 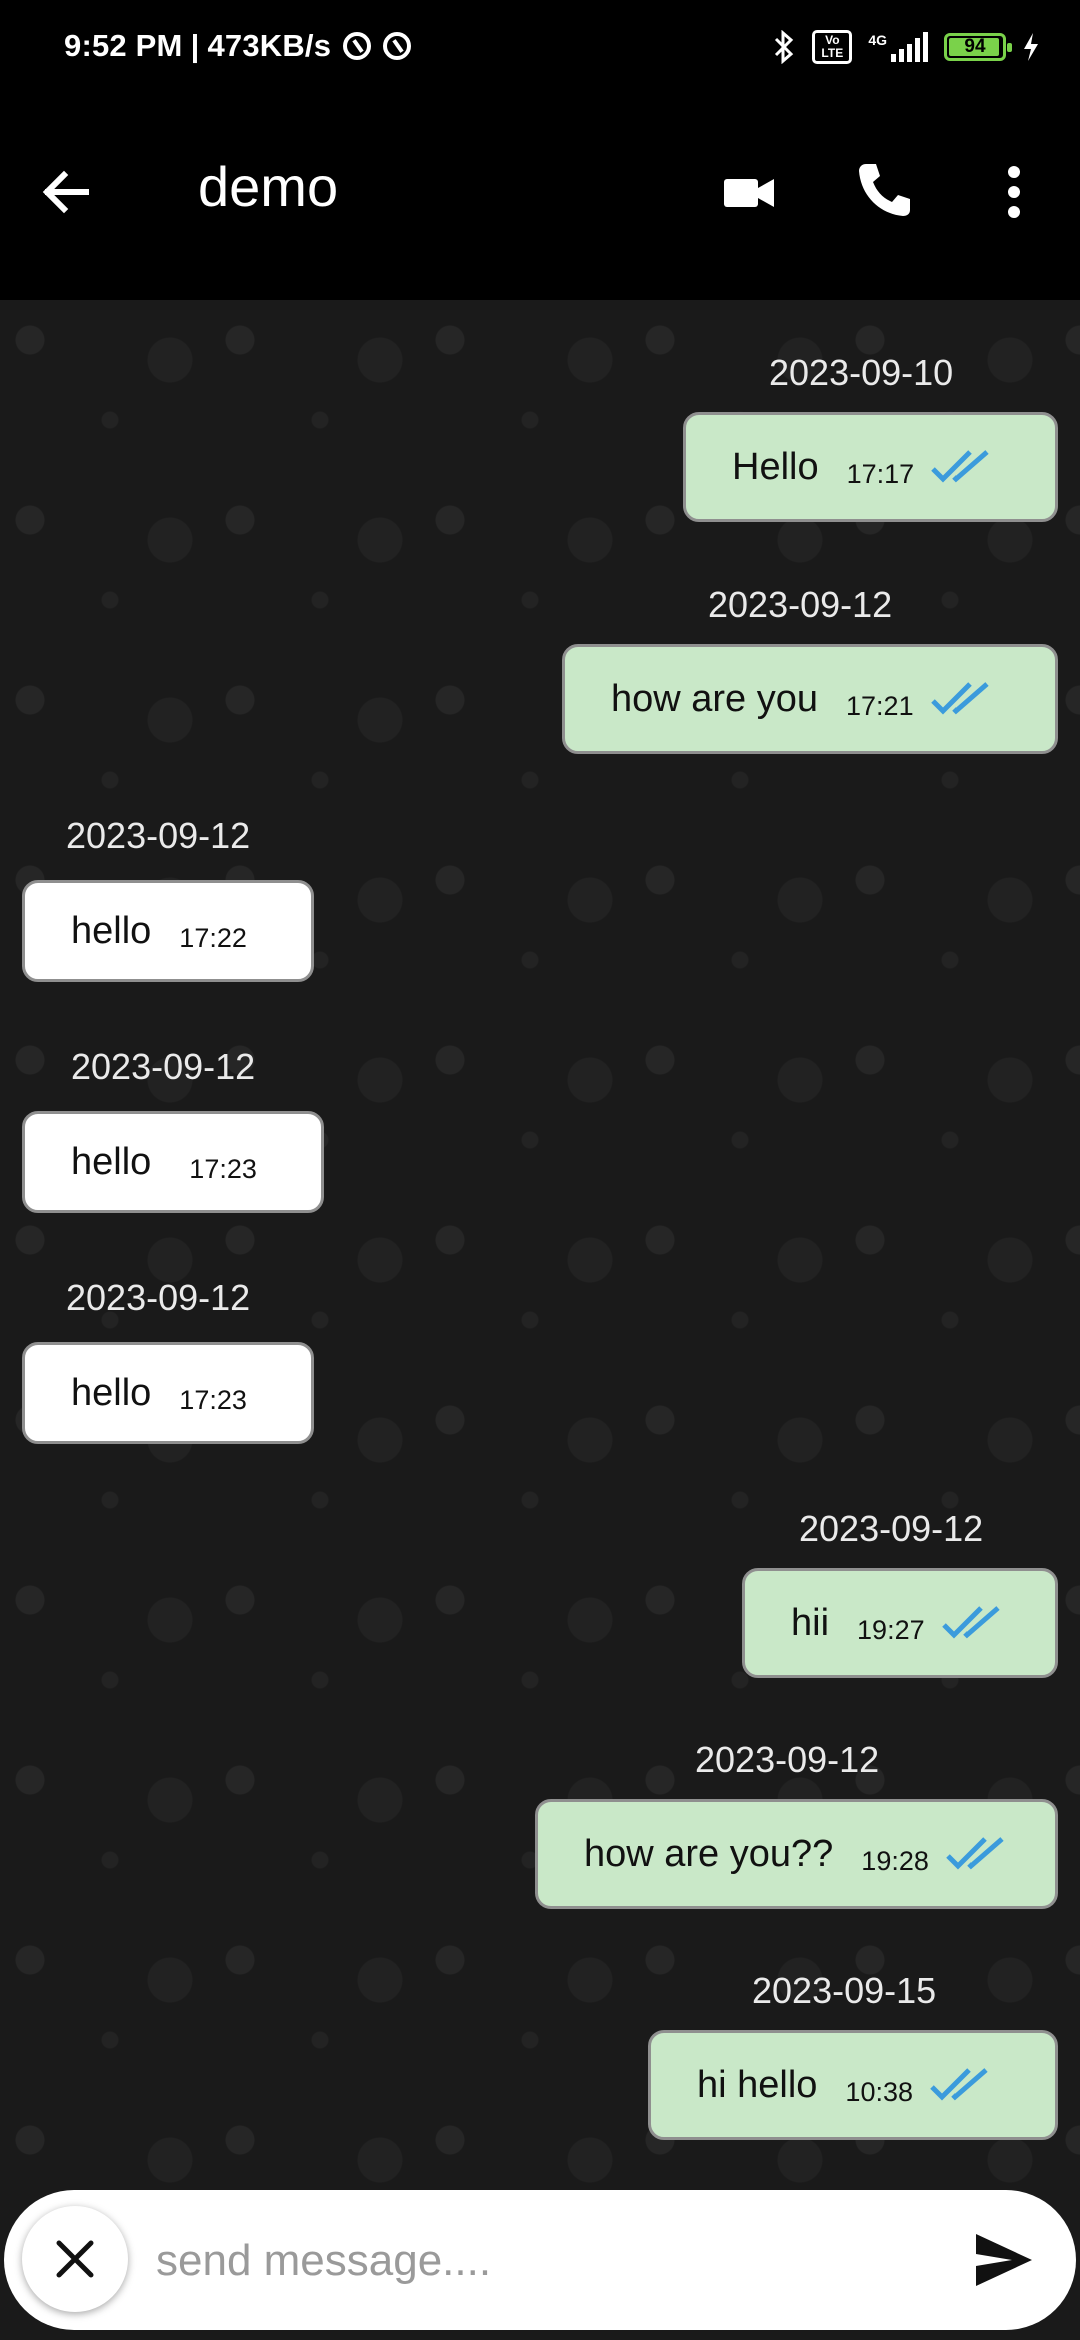 I want to click on bluetooth-icon, so click(x=784, y=47).